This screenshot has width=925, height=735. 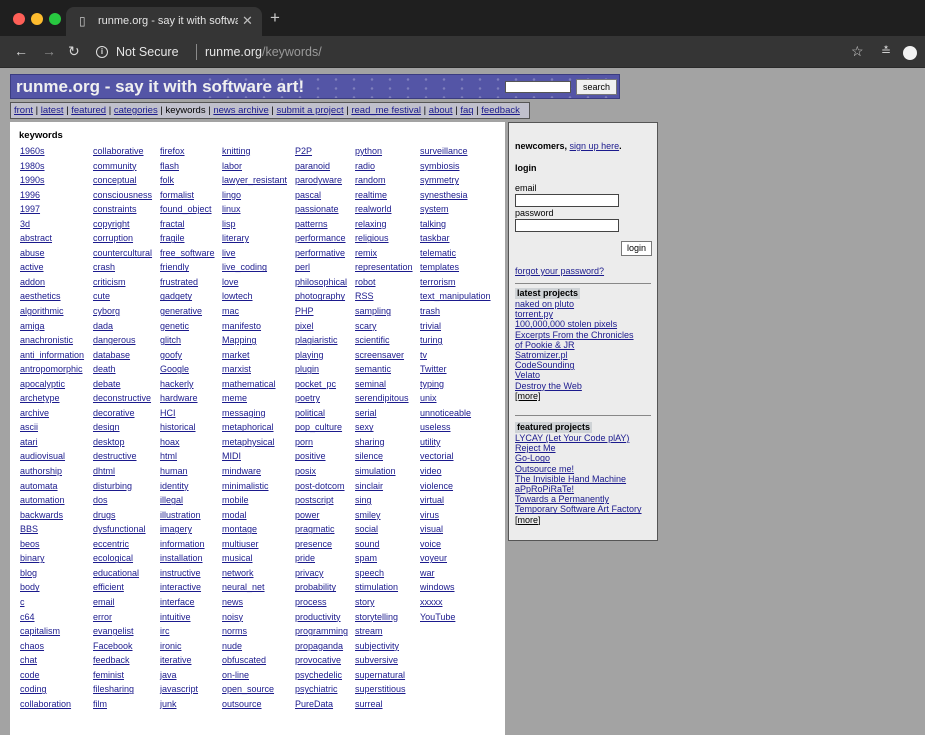 What do you see at coordinates (384, 151) in the screenshot?
I see `keyword-link: python` at bounding box center [384, 151].